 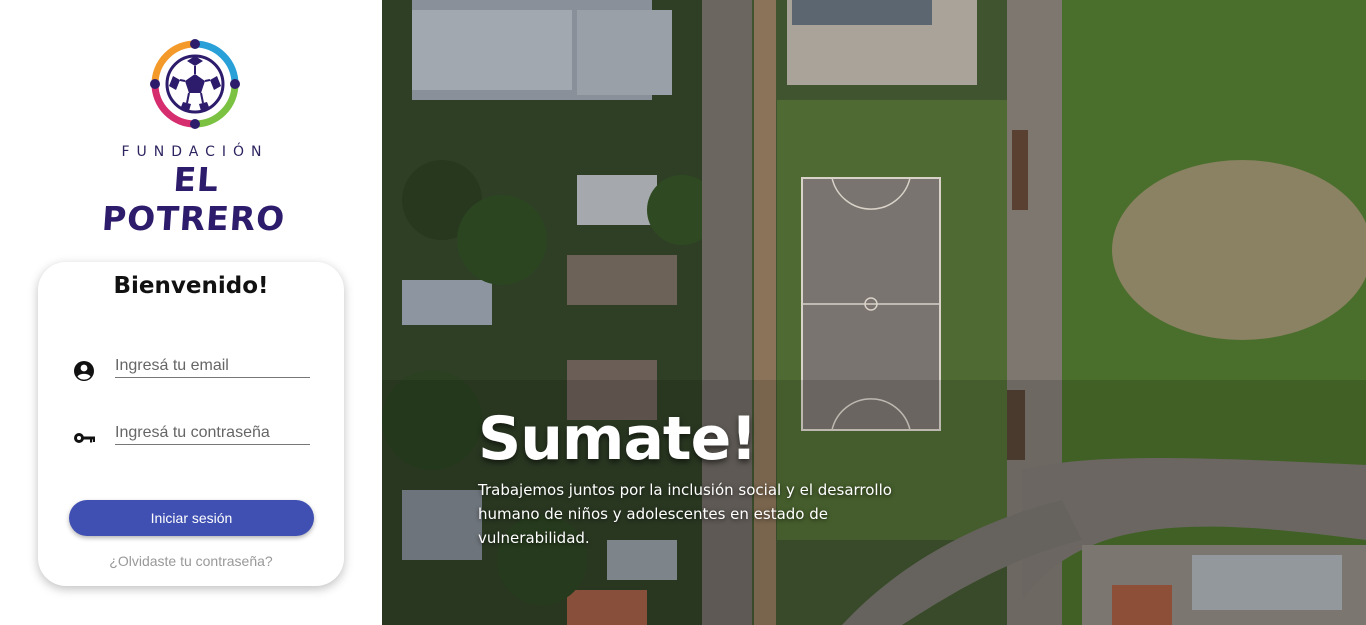 I want to click on fundacion-el-potrero-logo: FUNDACIÓN EL POTRERO, so click(x=195, y=134).